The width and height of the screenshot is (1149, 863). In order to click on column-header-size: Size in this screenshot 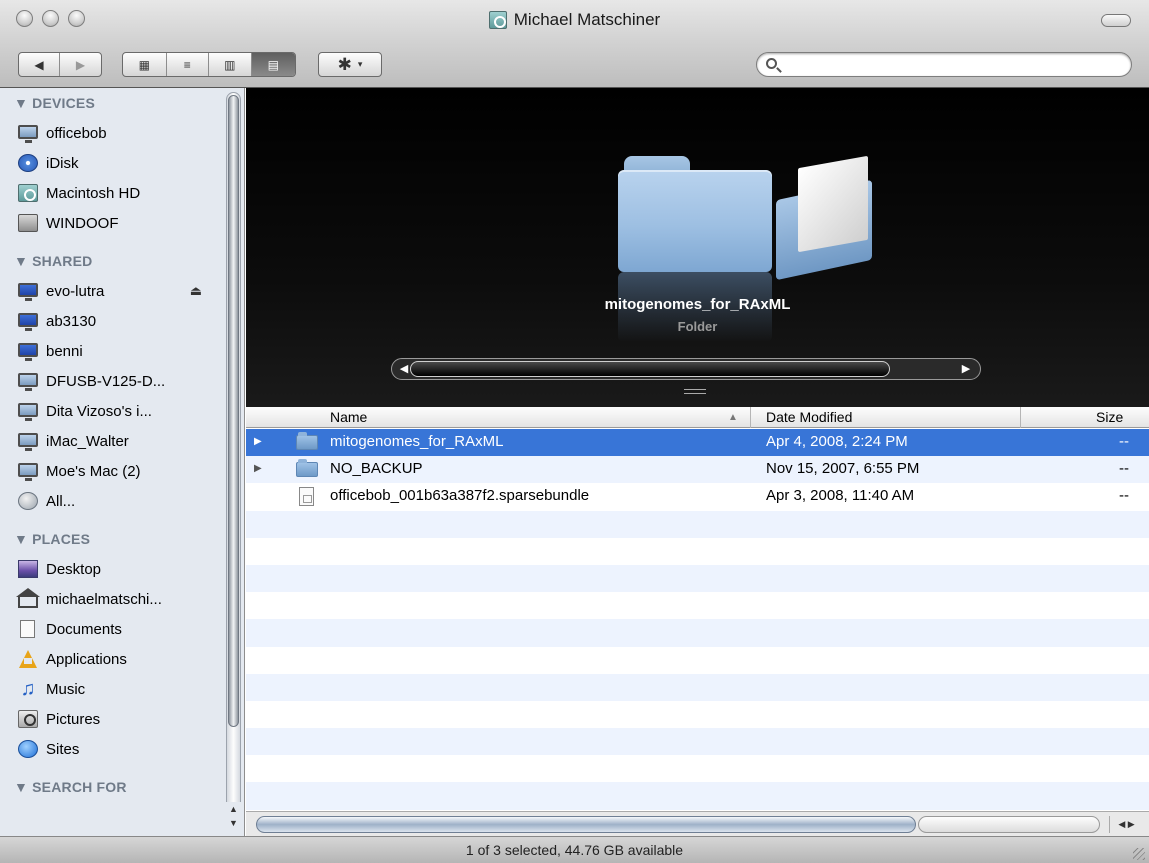, I will do `click(1109, 417)`.